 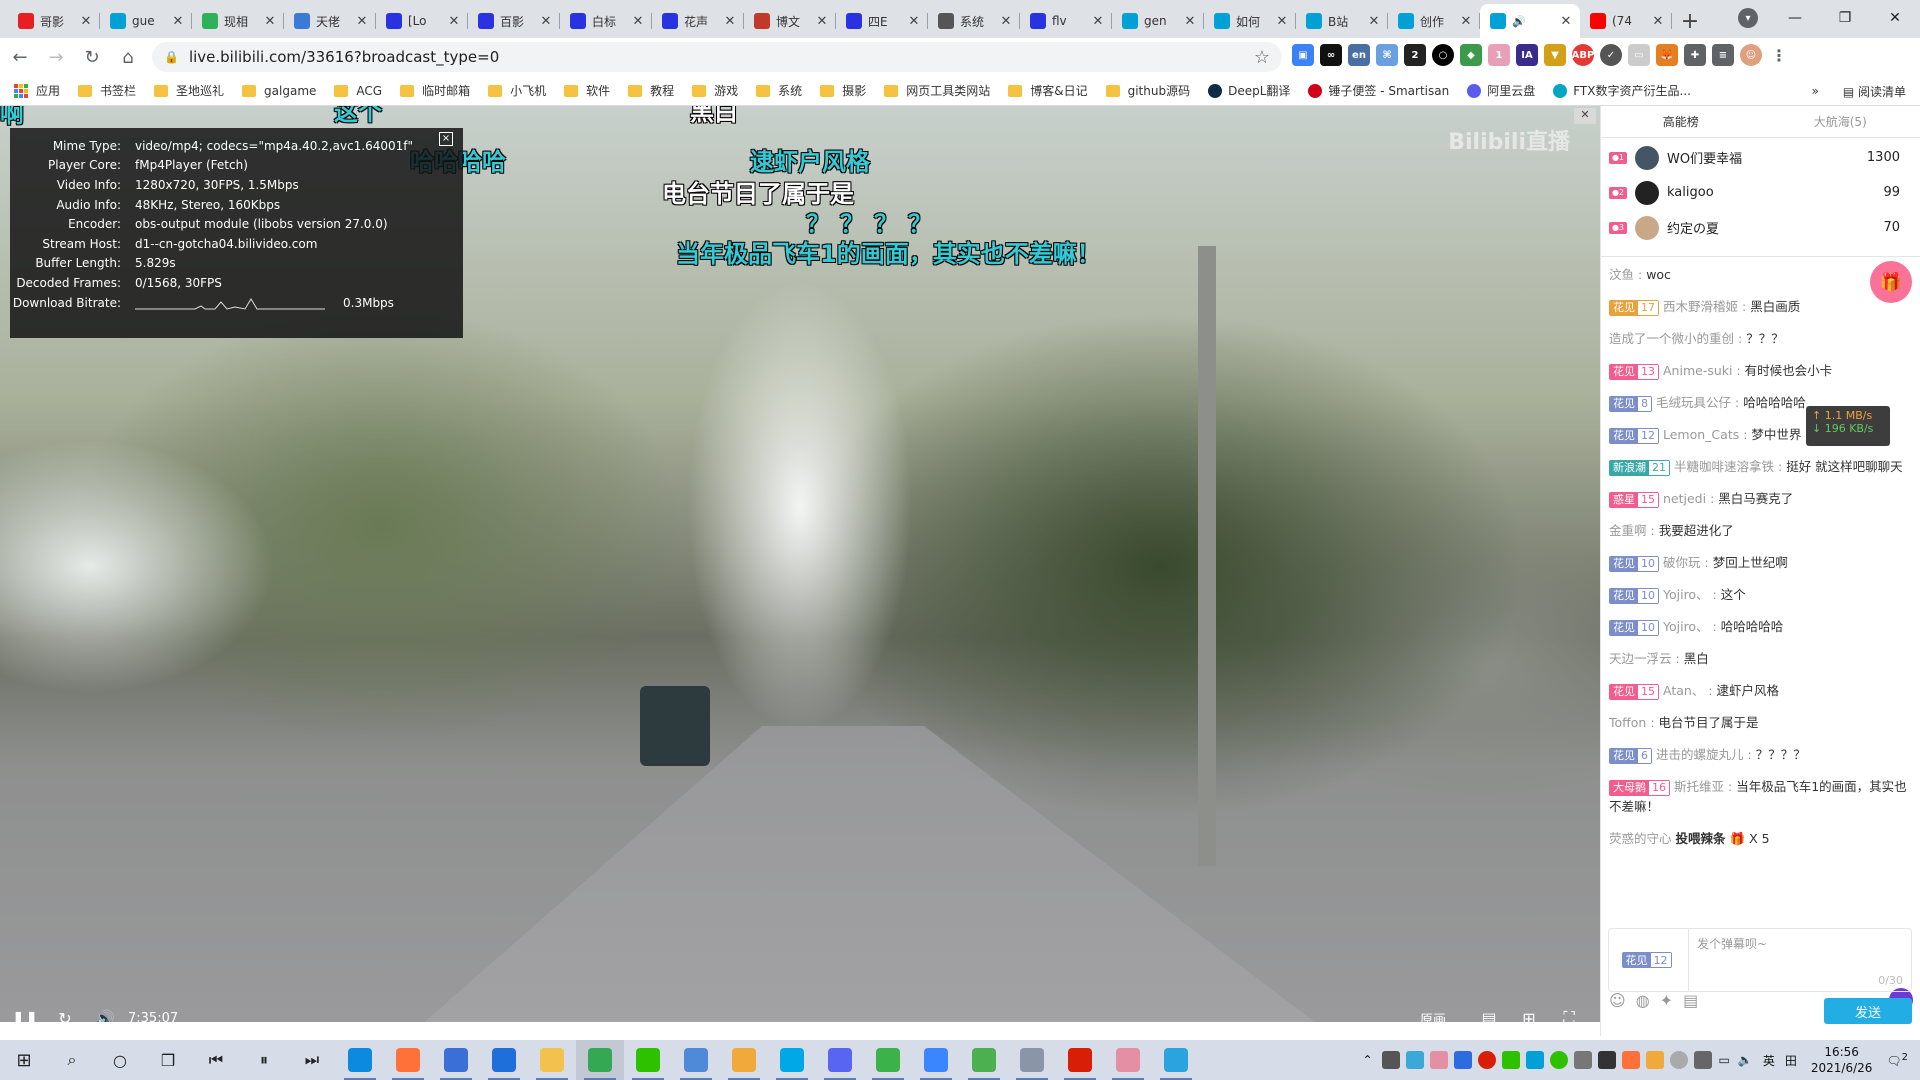 I want to click on start-button: ⊞, so click(x=24, y=1060).